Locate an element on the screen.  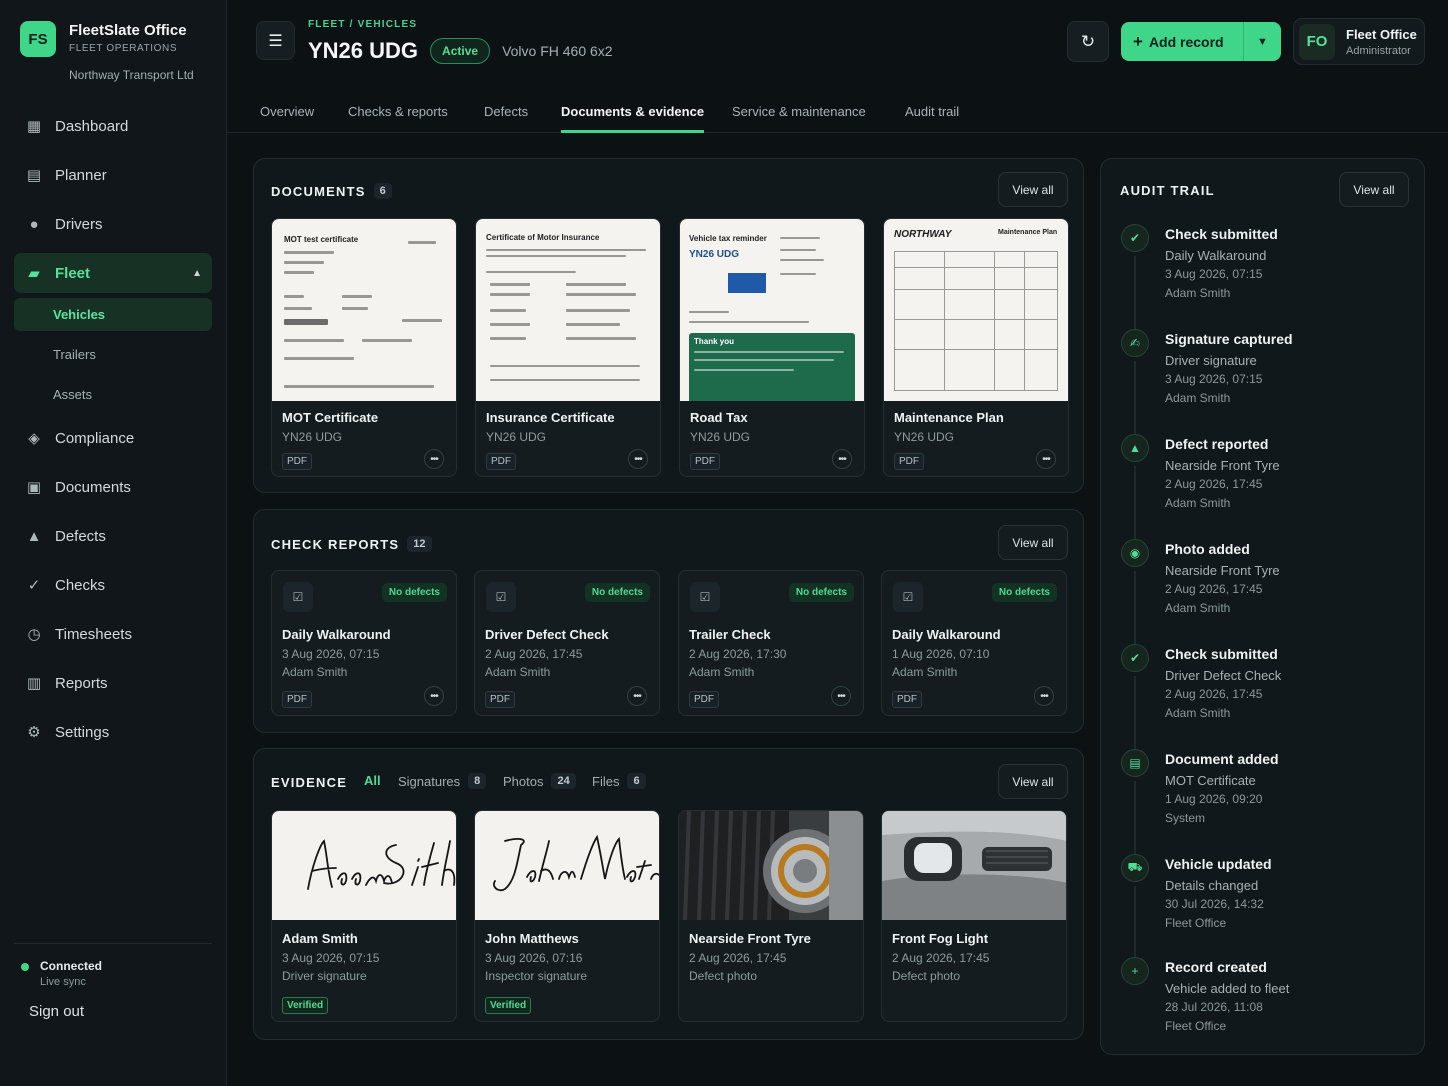
insurance-certificate-thumbnail: Certificate of Motor Insurance is located at coordinates (568, 310).